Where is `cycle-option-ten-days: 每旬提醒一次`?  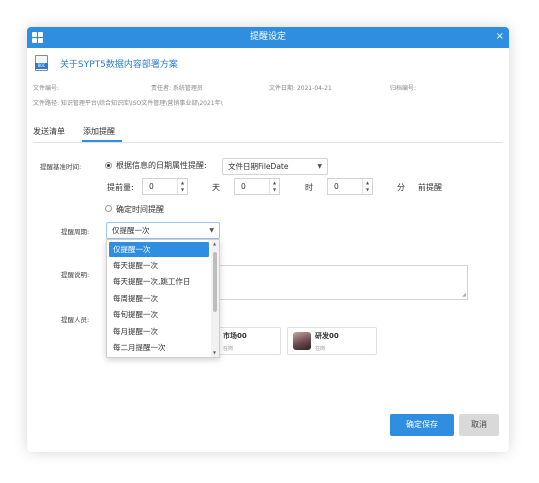
cycle-option-ten-days: 每旬提醒一次 is located at coordinates (159, 314).